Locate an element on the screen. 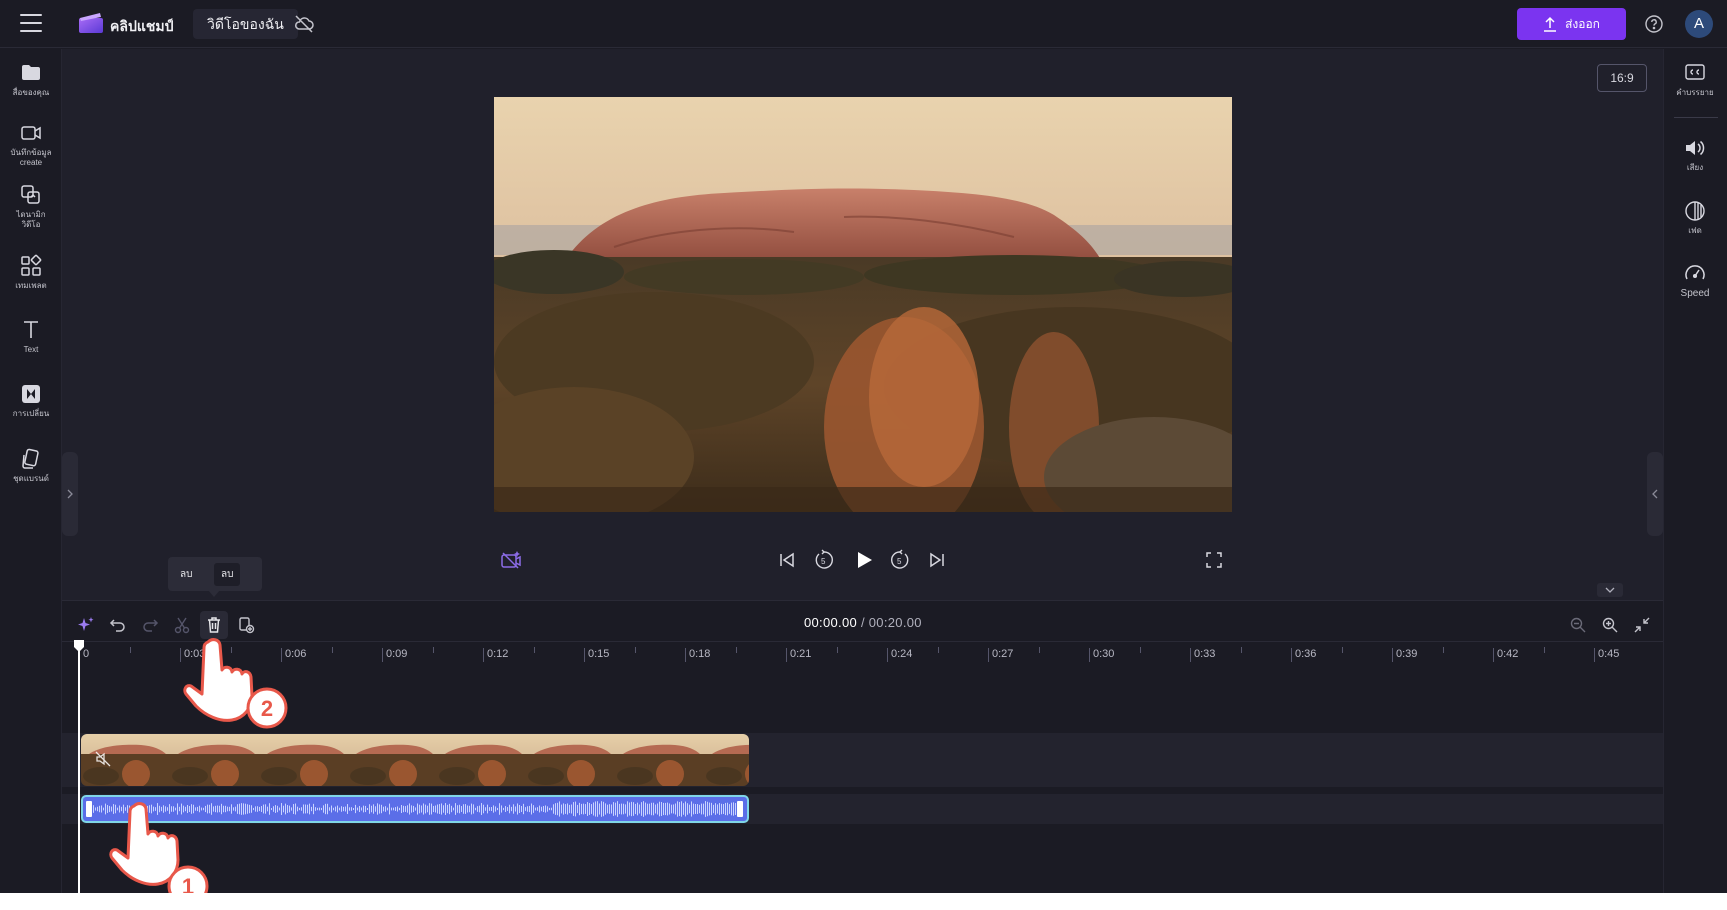  zoom-out-button is located at coordinates (1578, 625).